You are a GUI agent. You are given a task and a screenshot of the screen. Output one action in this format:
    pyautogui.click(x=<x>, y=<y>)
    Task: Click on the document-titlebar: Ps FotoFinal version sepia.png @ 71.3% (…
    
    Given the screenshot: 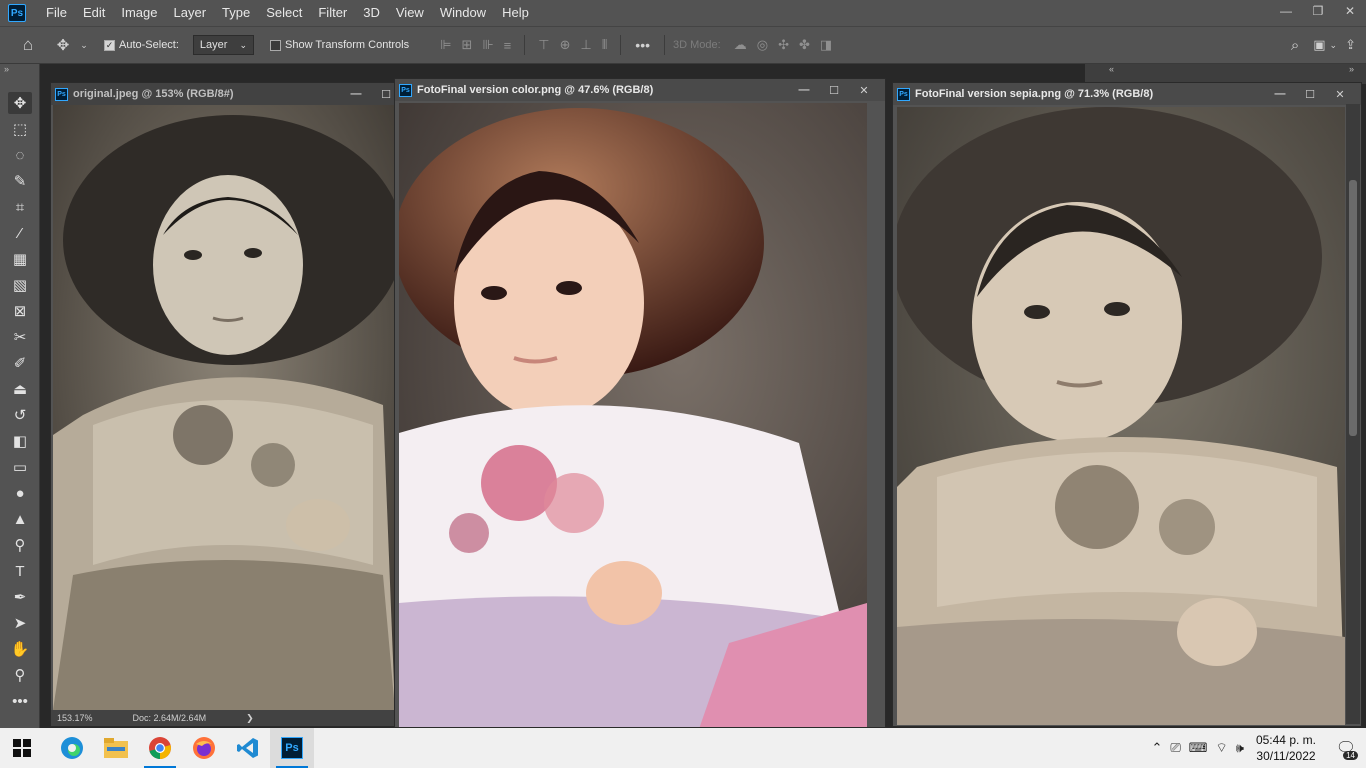 What is the action you would take?
    pyautogui.click(x=1127, y=94)
    